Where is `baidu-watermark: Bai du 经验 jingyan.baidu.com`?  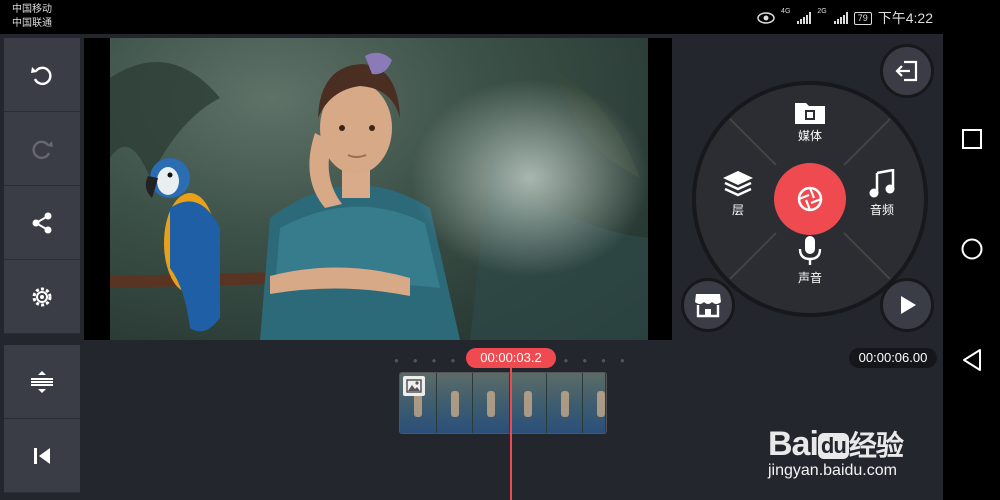 baidu-watermark: Bai du 经验 jingyan.baidu.com is located at coordinates (858, 452).